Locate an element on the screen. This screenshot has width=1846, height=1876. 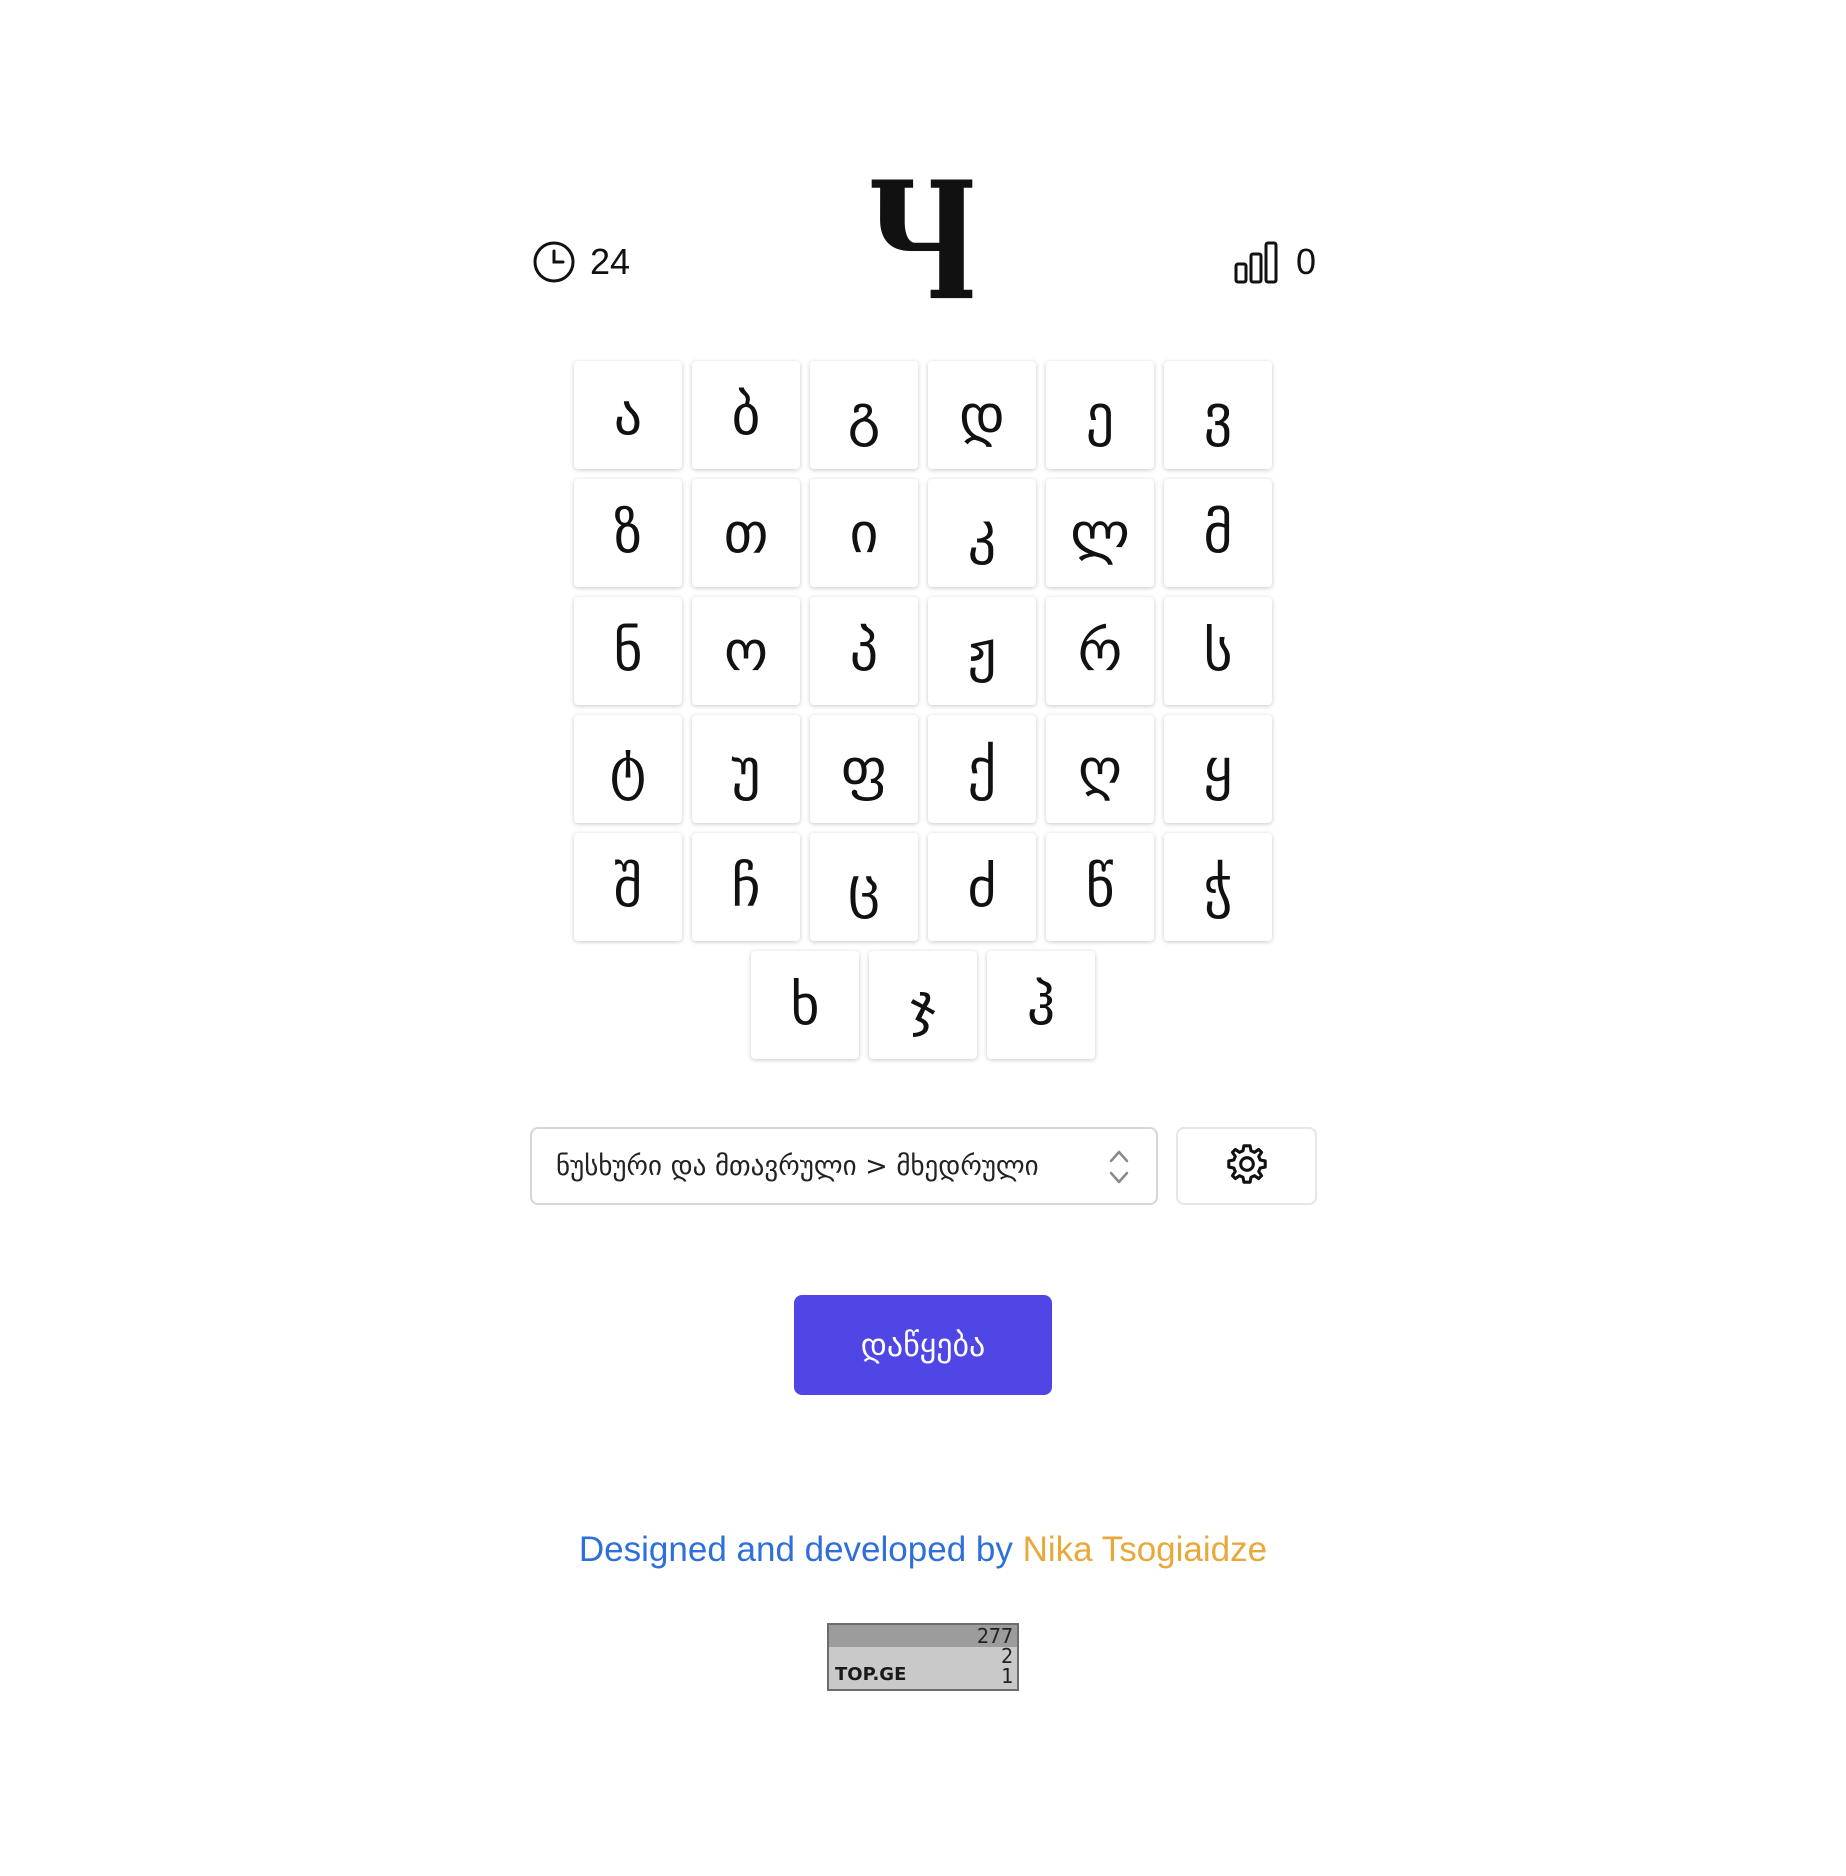
timer-value: 24 is located at coordinates (610, 261).